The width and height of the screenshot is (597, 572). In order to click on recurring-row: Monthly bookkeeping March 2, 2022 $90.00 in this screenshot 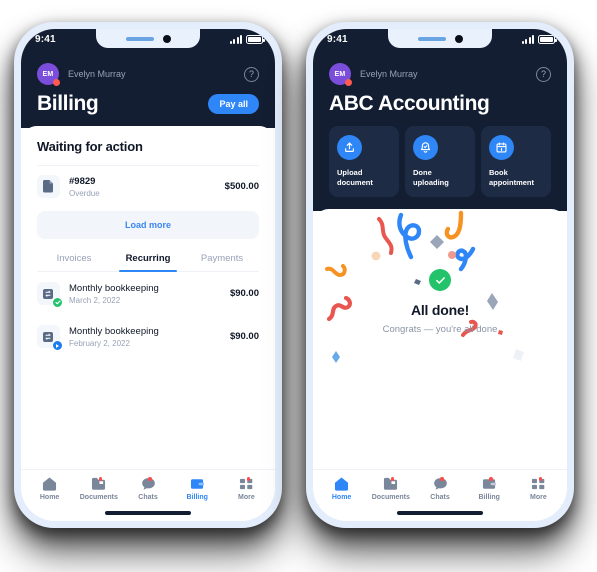, I will do `click(148, 293)`.